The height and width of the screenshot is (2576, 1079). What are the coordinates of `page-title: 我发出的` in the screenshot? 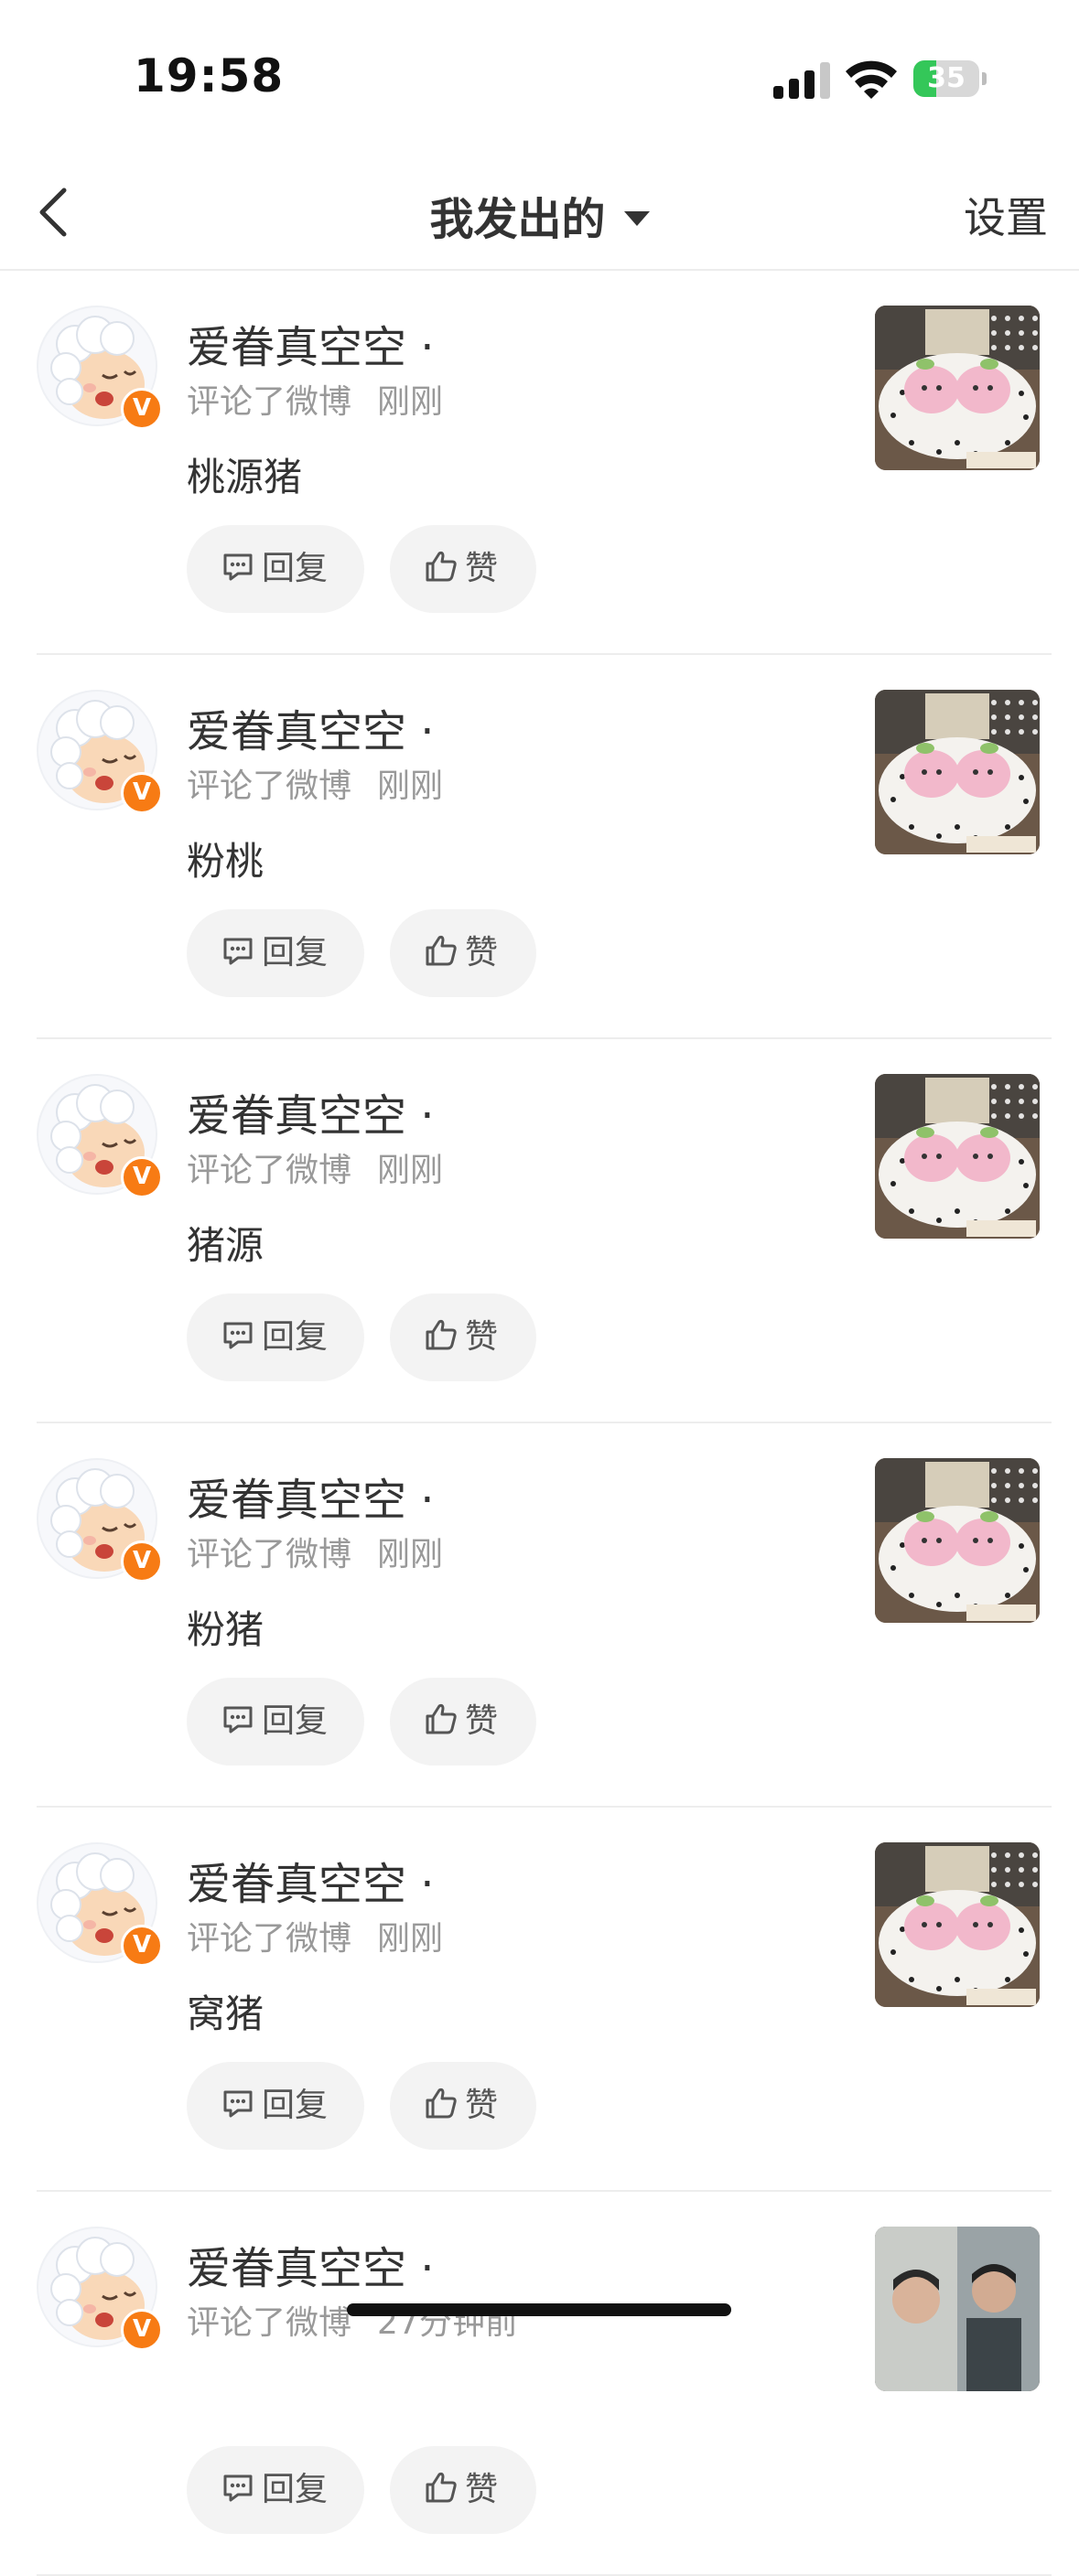 It's located at (518, 220).